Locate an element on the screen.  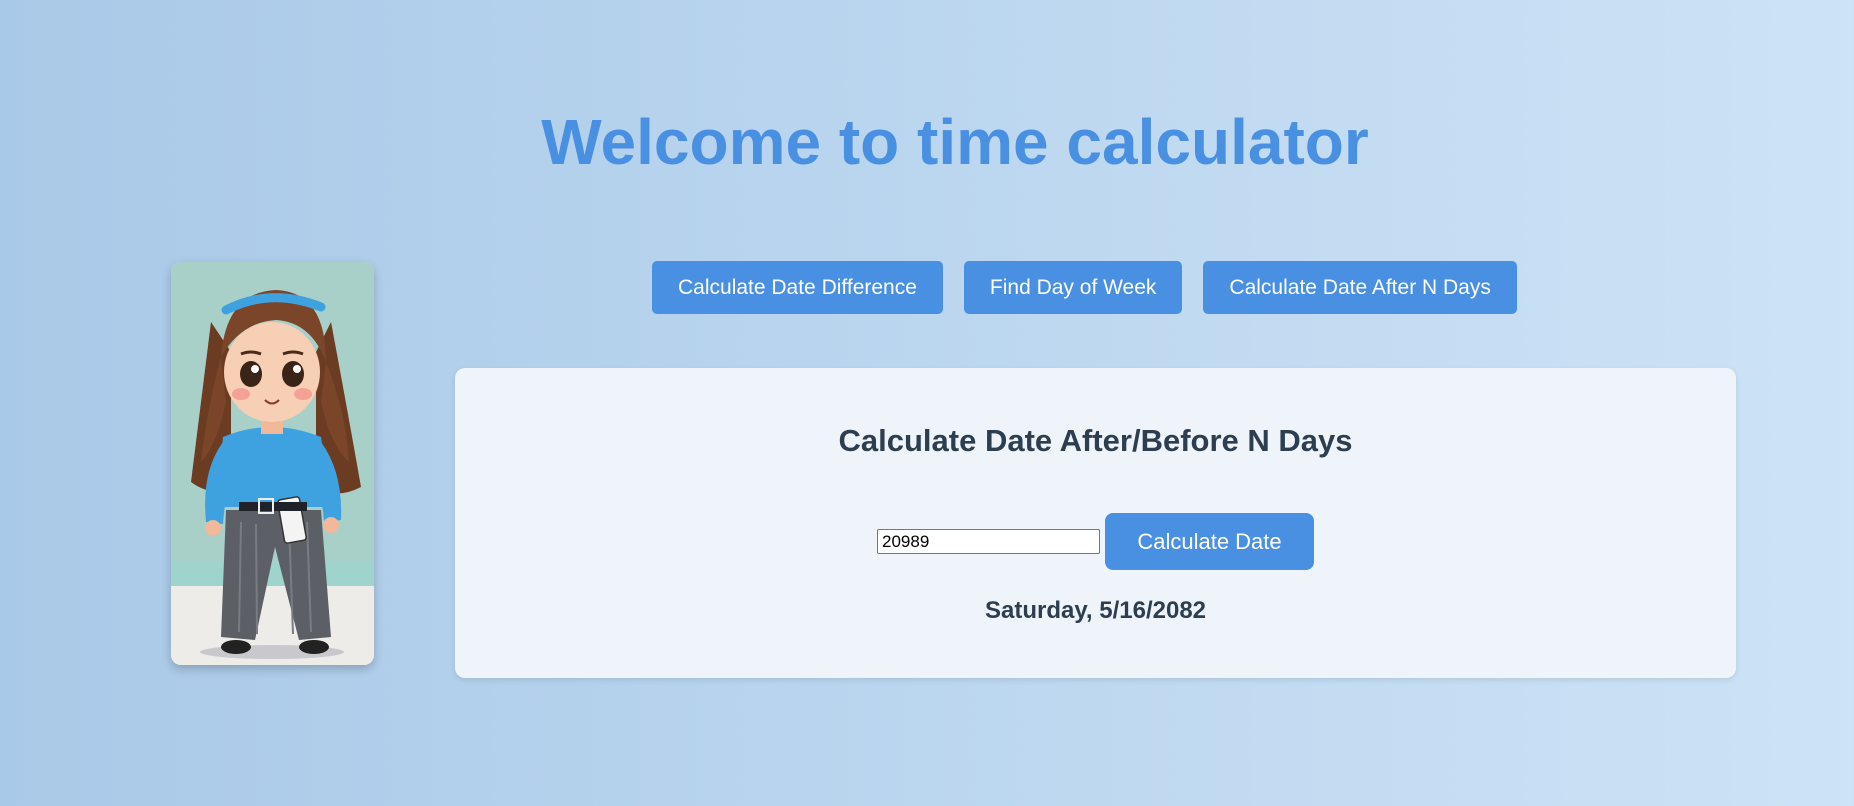
calculate-date-after-n-days-button: Calculate Date After N Days is located at coordinates (1360, 287).